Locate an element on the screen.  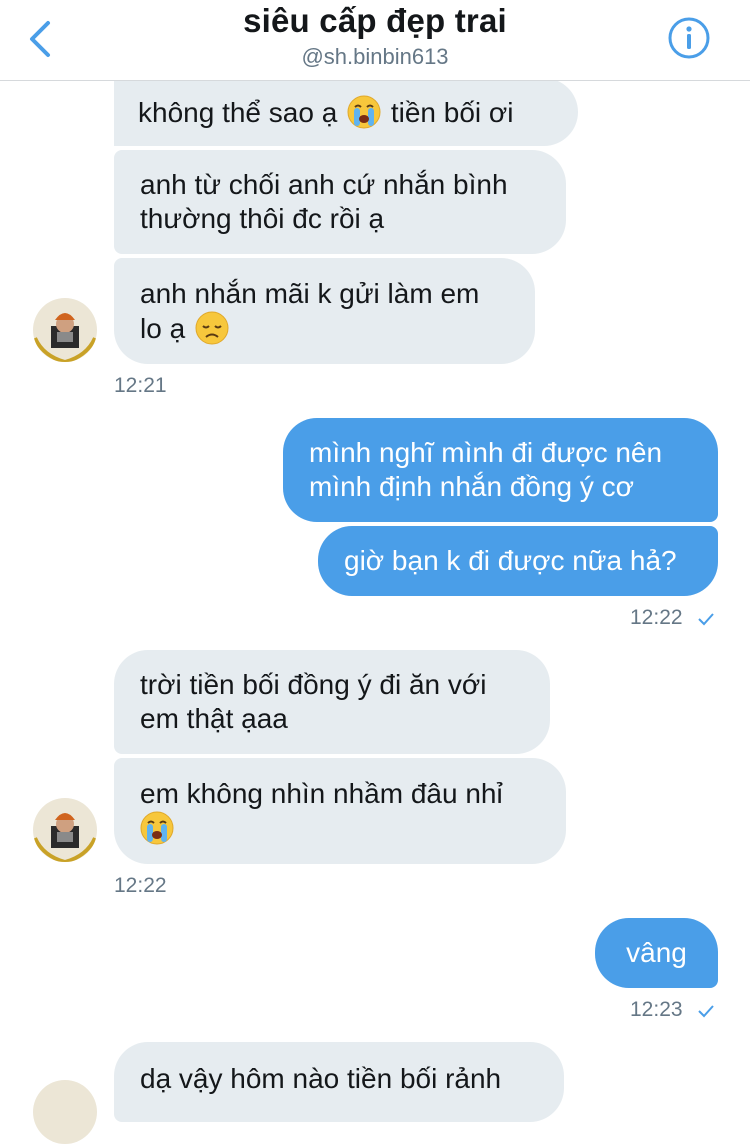
message-text: không thể sao ạ is located at coordinates (238, 112).